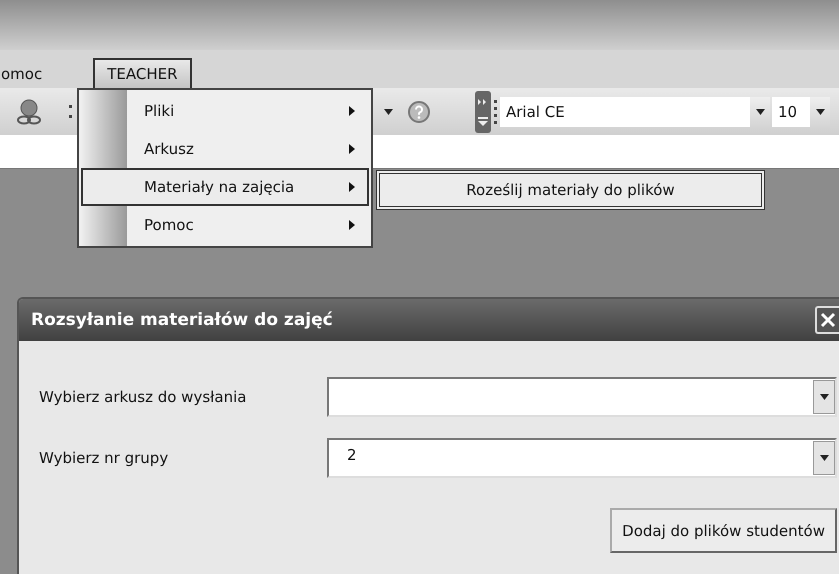 This screenshot has width=839, height=574. What do you see at coordinates (143, 397) in the screenshot?
I see `field-label: Wybierz arkusz do wysłania` at bounding box center [143, 397].